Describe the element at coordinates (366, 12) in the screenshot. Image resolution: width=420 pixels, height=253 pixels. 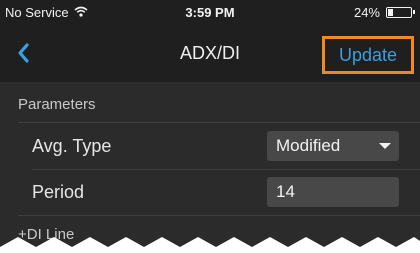
I see `battery-percent: 24%` at that location.